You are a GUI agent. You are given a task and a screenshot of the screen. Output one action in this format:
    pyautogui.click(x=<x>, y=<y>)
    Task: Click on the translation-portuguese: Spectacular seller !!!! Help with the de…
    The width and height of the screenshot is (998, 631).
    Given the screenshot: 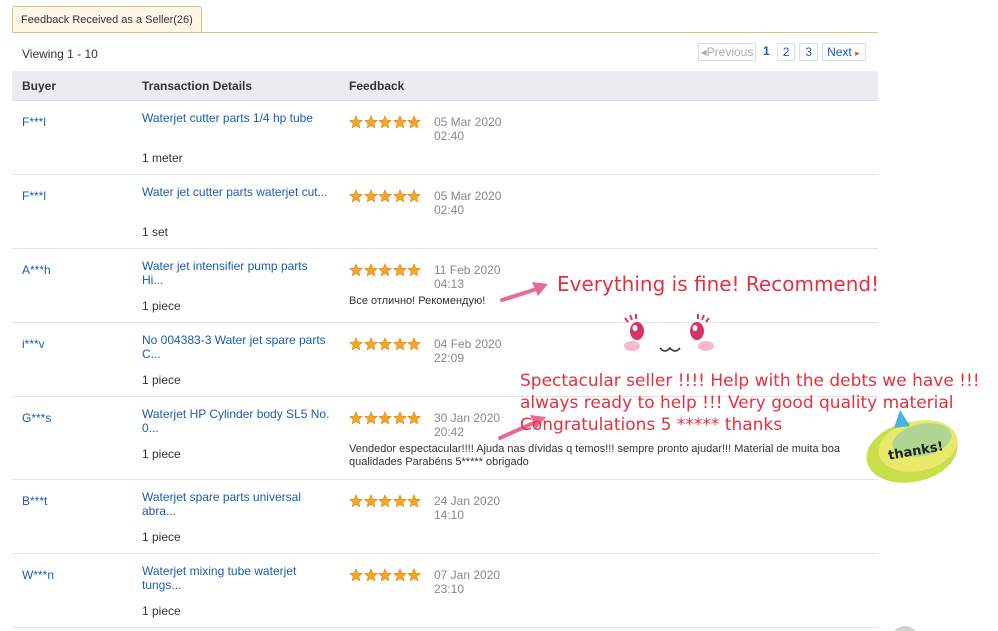 What is the action you would take?
    pyautogui.click(x=750, y=403)
    